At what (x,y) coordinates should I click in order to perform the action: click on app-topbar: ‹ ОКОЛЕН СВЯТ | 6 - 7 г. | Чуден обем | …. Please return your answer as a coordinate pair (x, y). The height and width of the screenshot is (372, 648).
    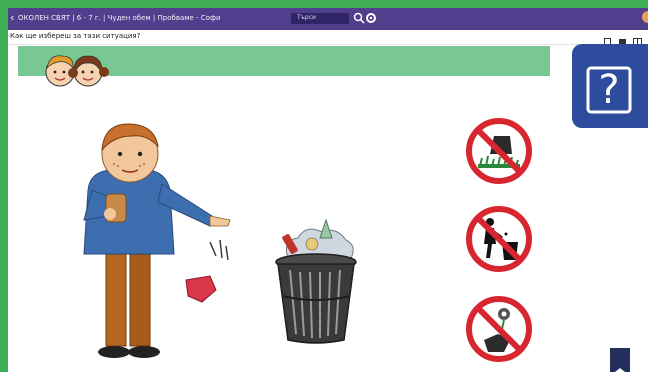
    Looking at the image, I should click on (328, 19).